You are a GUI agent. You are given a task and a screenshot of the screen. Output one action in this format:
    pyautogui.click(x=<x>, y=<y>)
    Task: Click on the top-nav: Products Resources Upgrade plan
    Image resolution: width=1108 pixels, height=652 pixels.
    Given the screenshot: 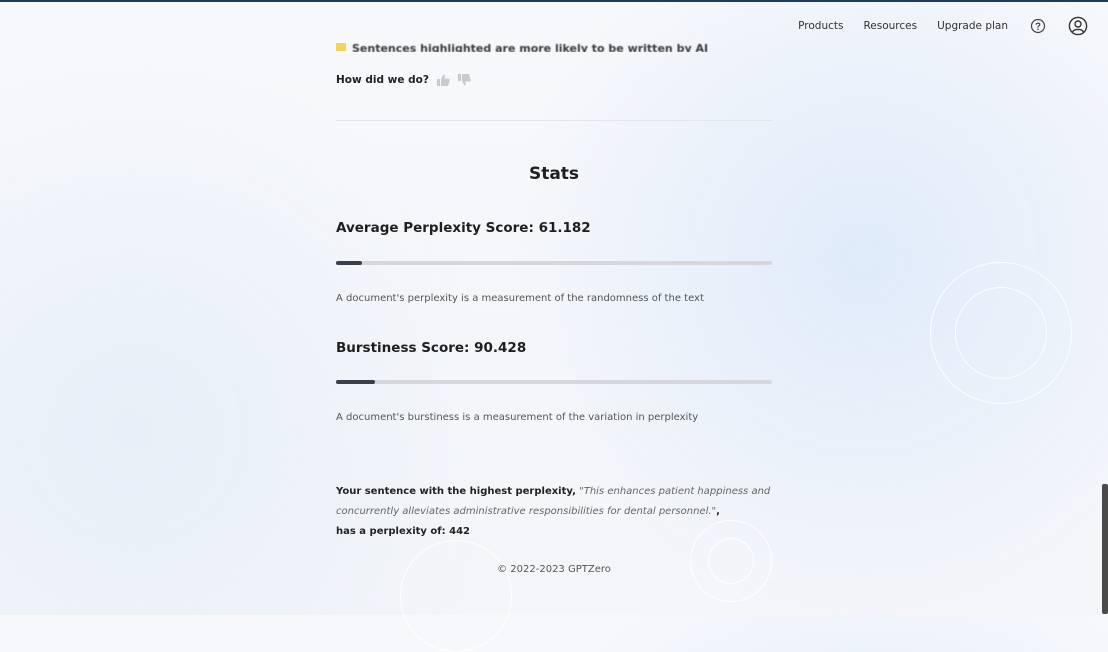 What is the action you would take?
    pyautogui.click(x=933, y=26)
    